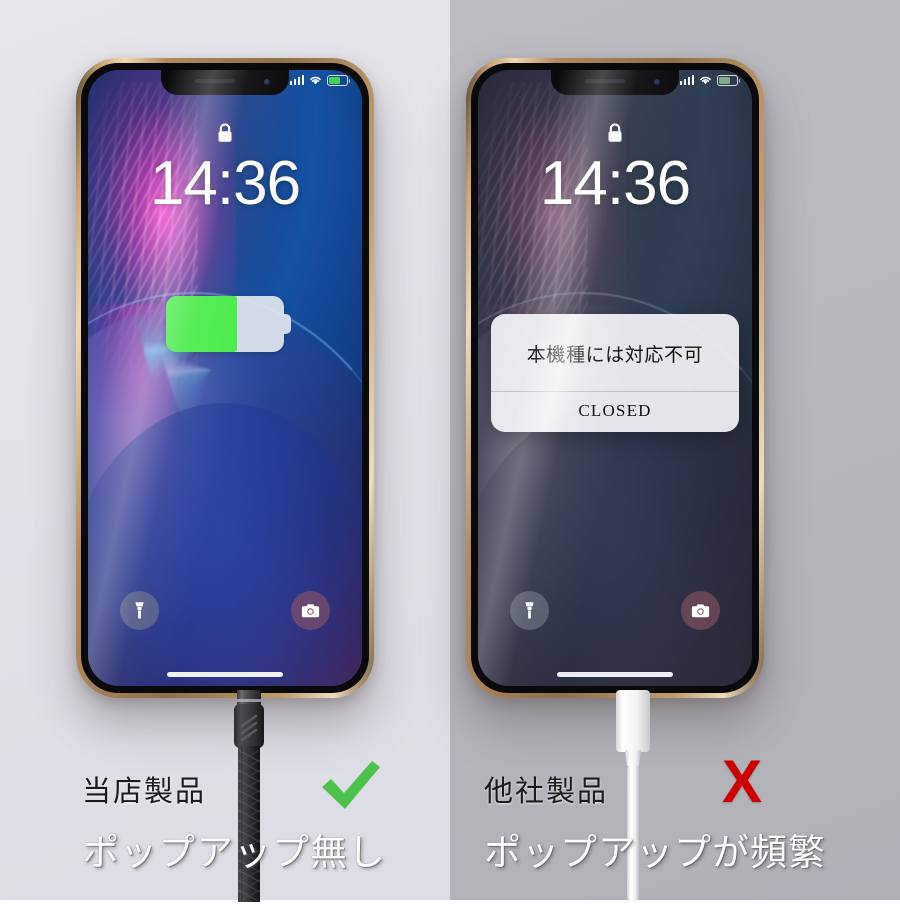 The height and width of the screenshot is (907, 900). I want to click on incompatible-popup-dialog: 本機種には対応不可 CLOSED, so click(615, 373).